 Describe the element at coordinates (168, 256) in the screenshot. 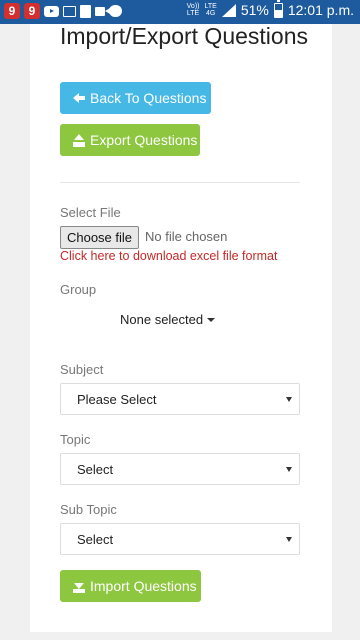

I see `download-excel-link: Click here to download excel file format` at that location.